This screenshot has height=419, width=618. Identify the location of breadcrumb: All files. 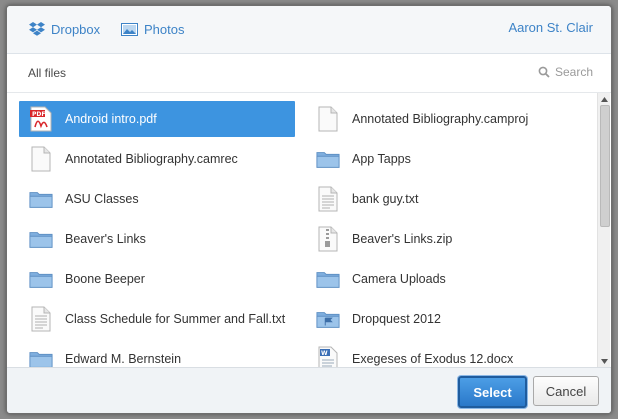
(47, 73).